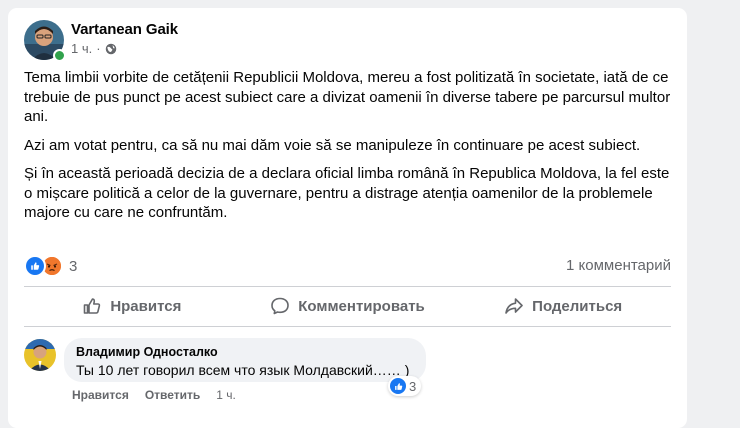  What do you see at coordinates (361, 306) in the screenshot?
I see `comment-button-label: Комментировать` at bounding box center [361, 306].